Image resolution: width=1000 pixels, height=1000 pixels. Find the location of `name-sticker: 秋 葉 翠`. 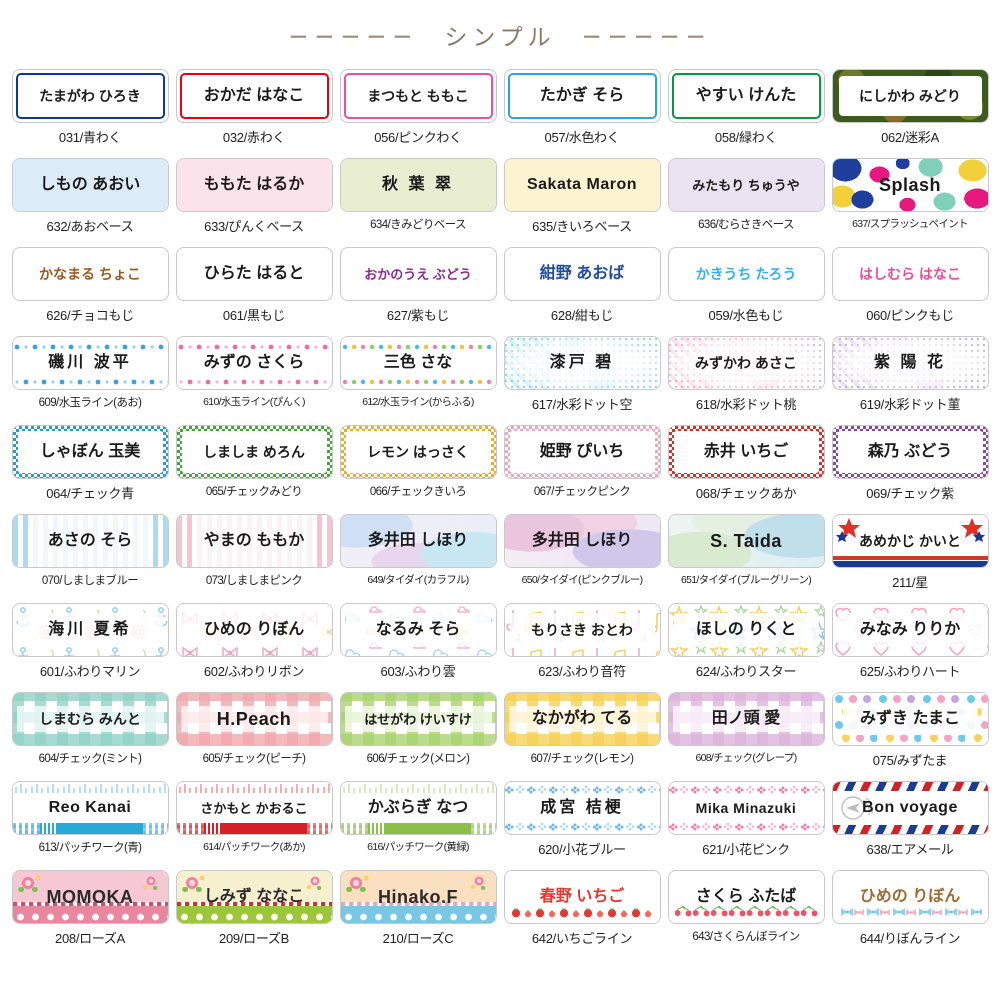

name-sticker: 秋 葉 翠 is located at coordinates (418, 185).